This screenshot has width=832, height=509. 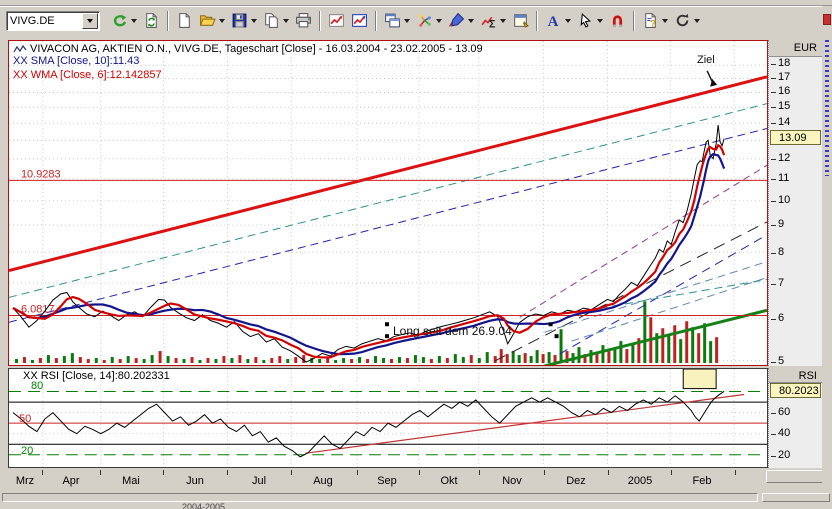 I want to click on rsi-tick-label: 60, so click(x=784, y=411).